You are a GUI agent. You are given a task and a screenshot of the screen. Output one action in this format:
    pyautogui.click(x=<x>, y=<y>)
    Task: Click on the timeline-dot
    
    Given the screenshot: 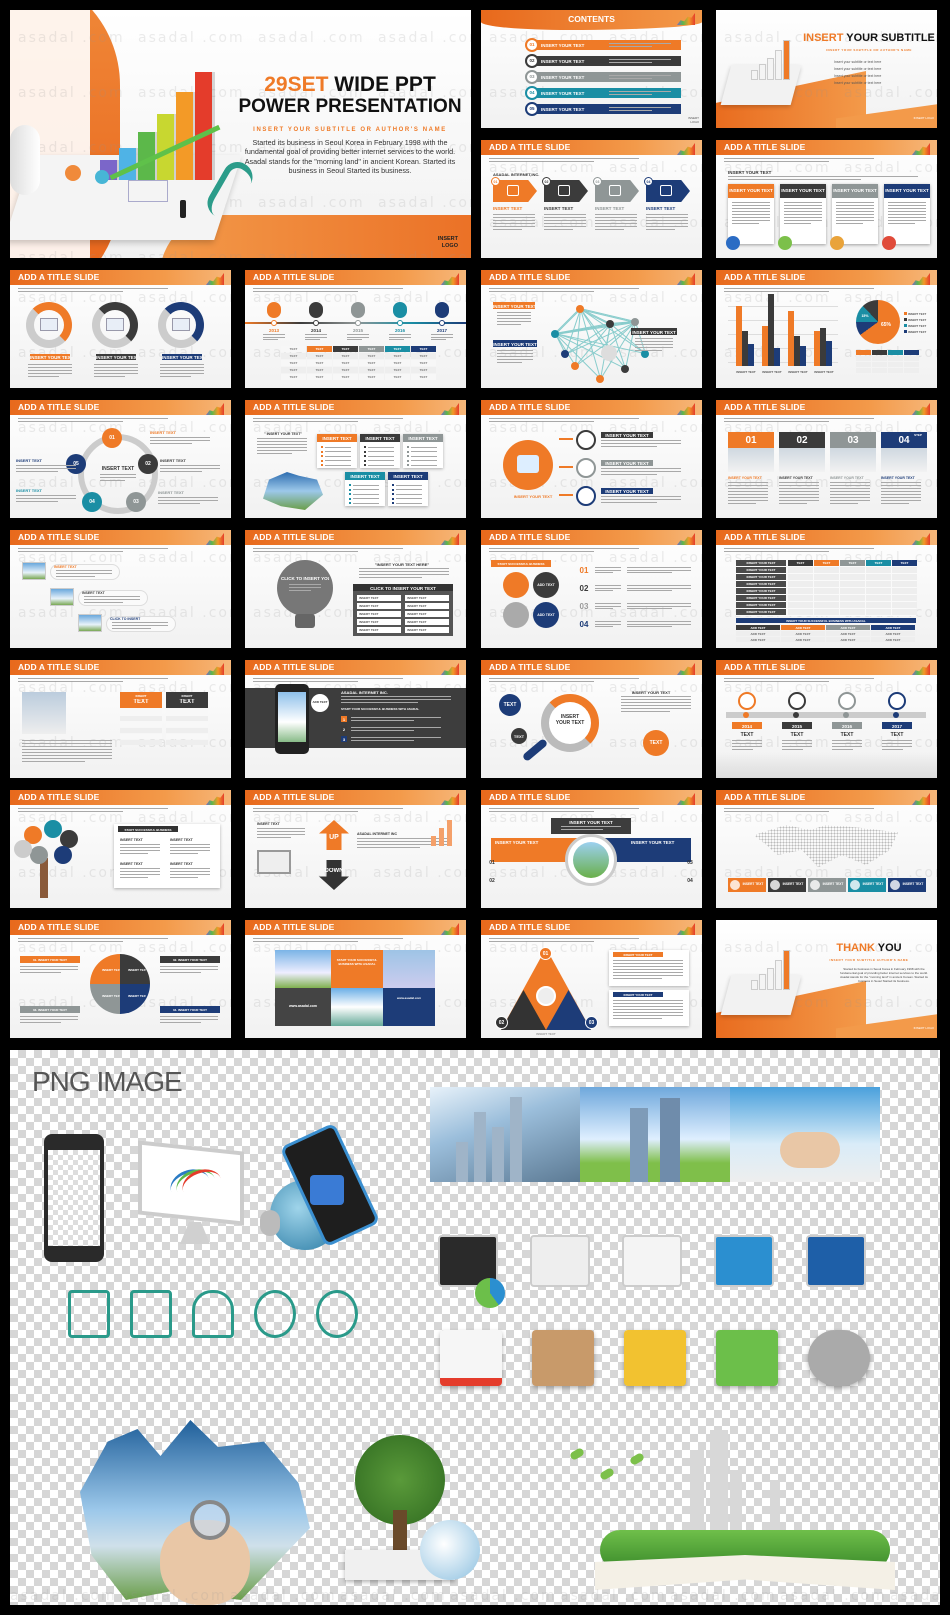 What is the action you would take?
    pyautogui.click(x=846, y=715)
    